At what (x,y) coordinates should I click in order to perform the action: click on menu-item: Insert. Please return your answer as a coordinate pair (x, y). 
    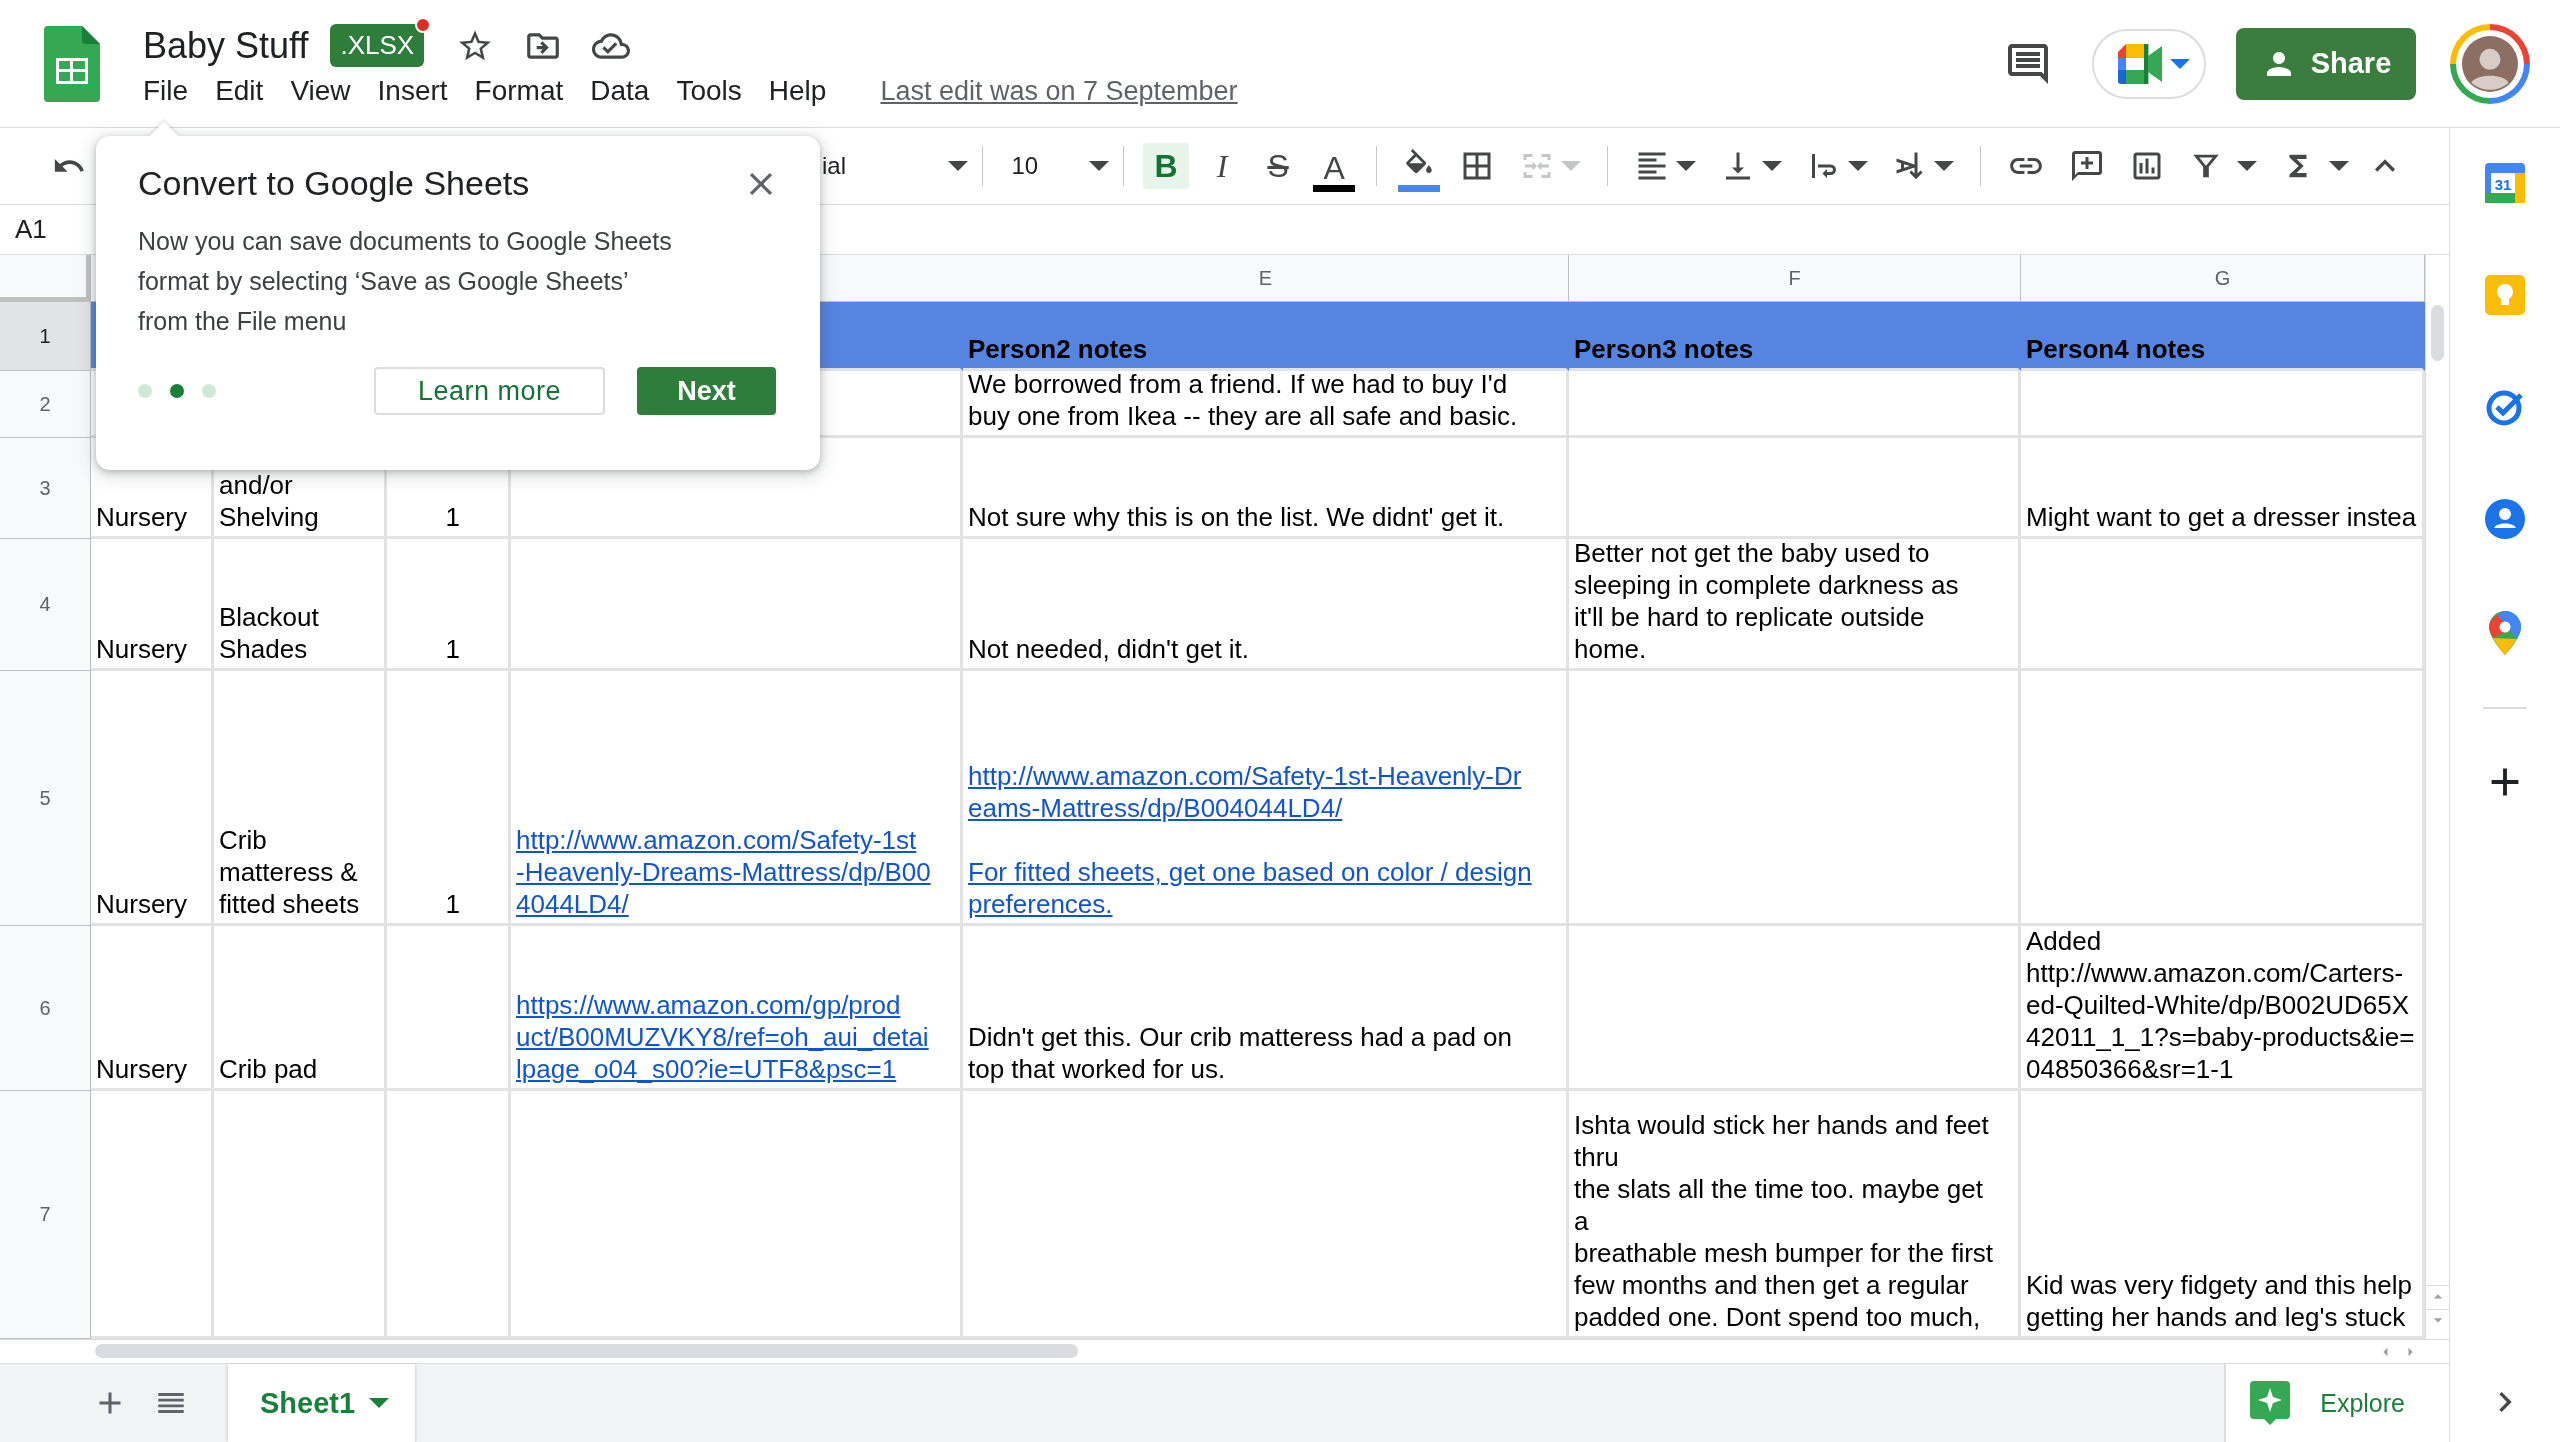
    Looking at the image, I should click on (419, 91).